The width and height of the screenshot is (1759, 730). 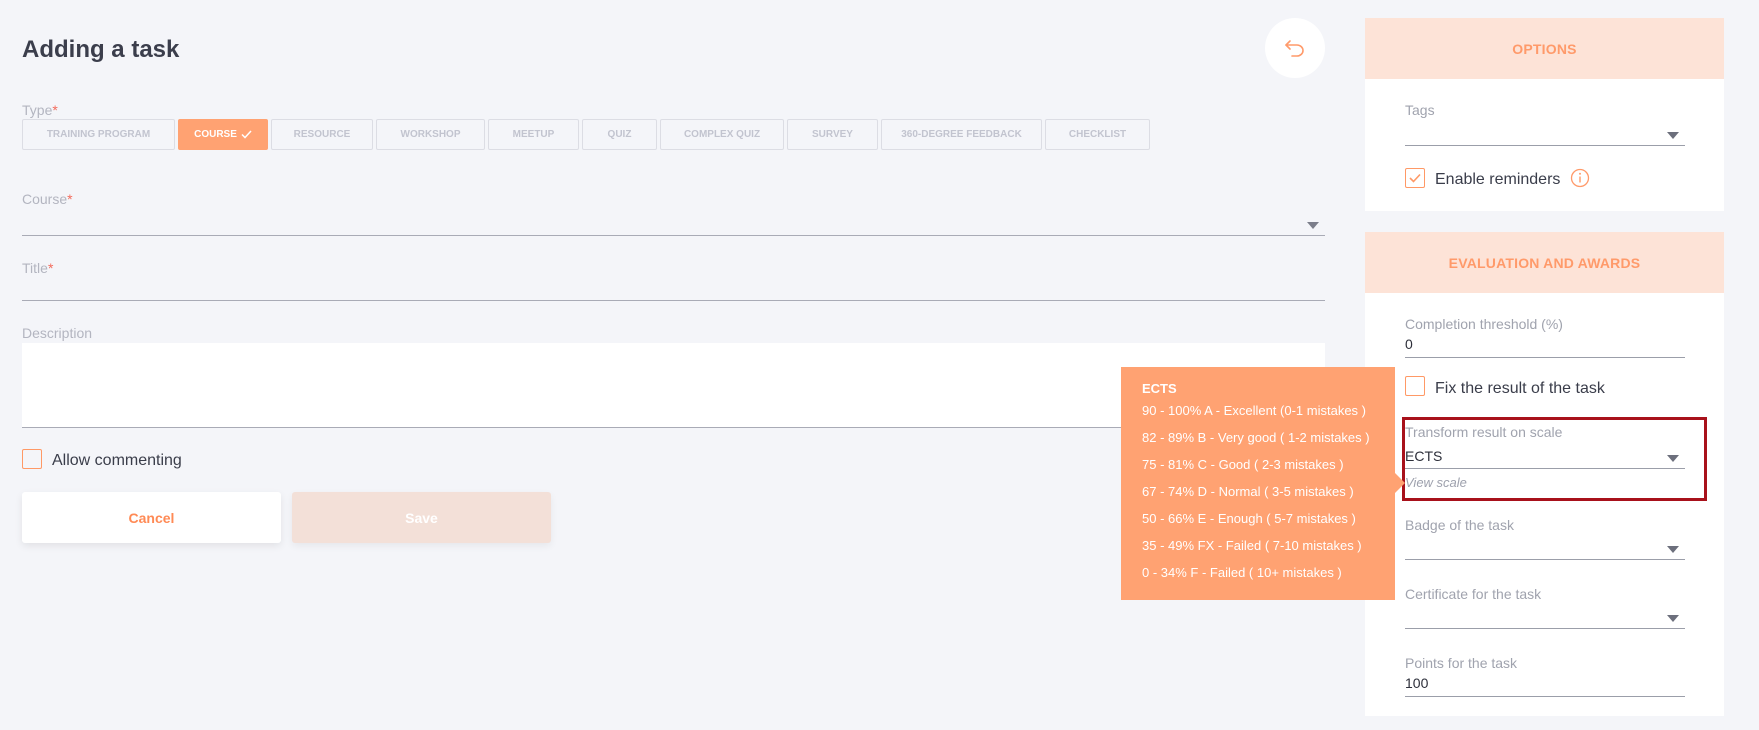 What do you see at coordinates (1484, 432) in the screenshot?
I see `scale-label: Transform result on scale` at bounding box center [1484, 432].